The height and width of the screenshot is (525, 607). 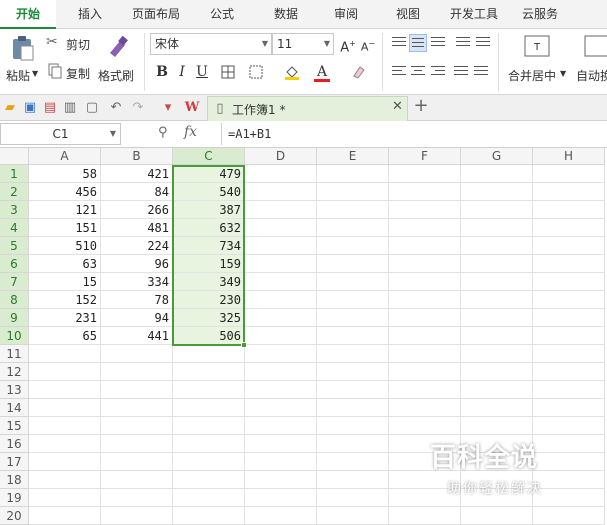 What do you see at coordinates (14, 372) in the screenshot?
I see `row-header: 12` at bounding box center [14, 372].